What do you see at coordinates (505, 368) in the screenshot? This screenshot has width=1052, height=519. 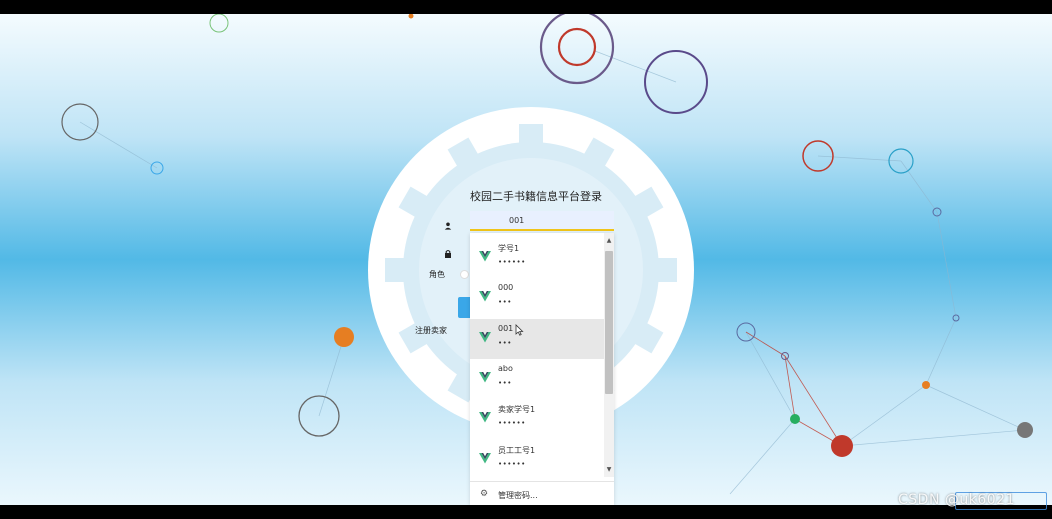 I see `saved-username: abo` at bounding box center [505, 368].